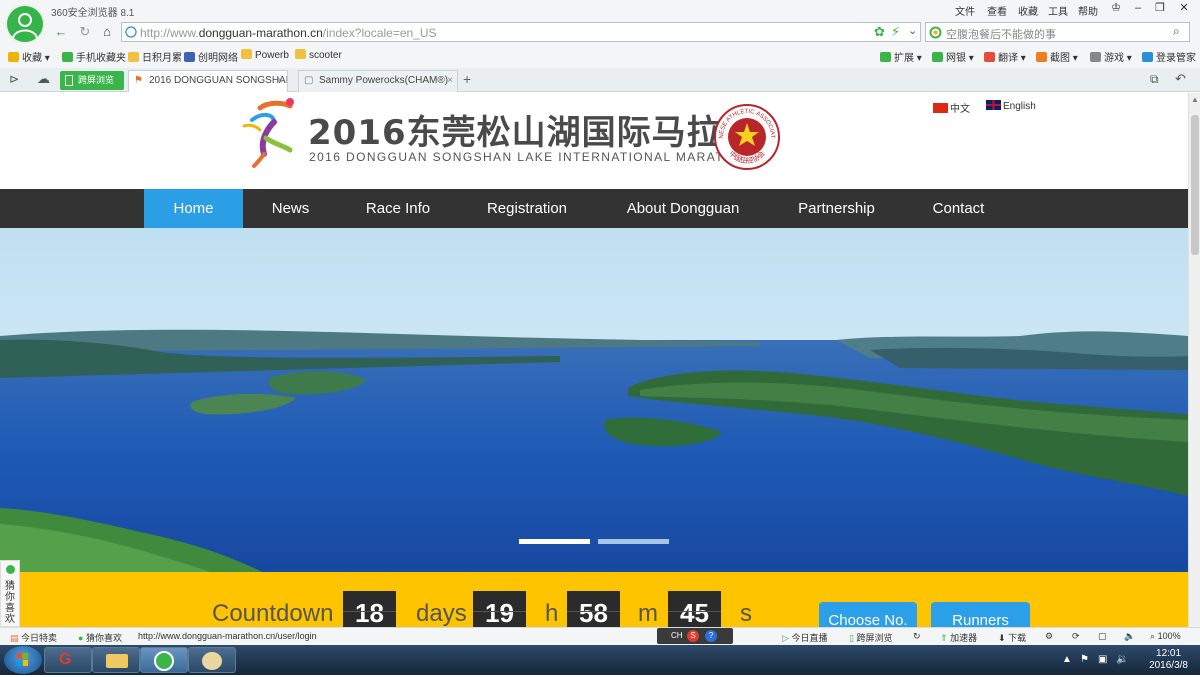 This screenshot has width=1200, height=677. I want to click on menu-view: 查看, so click(997, 10).